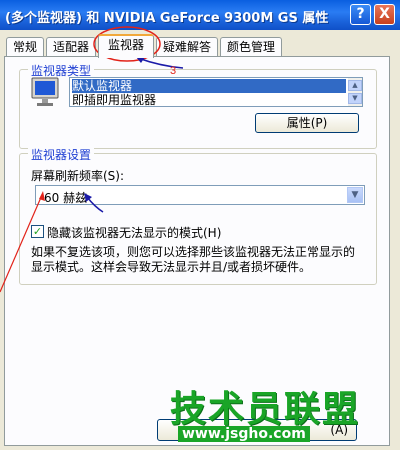  I want to click on tab-monitor: 监视器, so click(126, 46).